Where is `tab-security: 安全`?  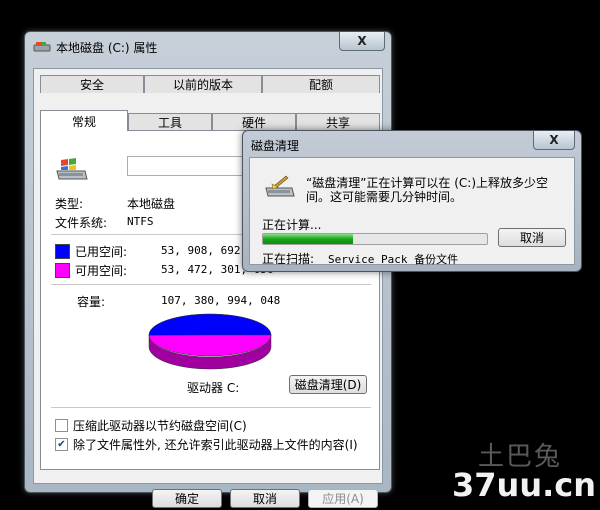
tab-security: 安全 is located at coordinates (92, 84).